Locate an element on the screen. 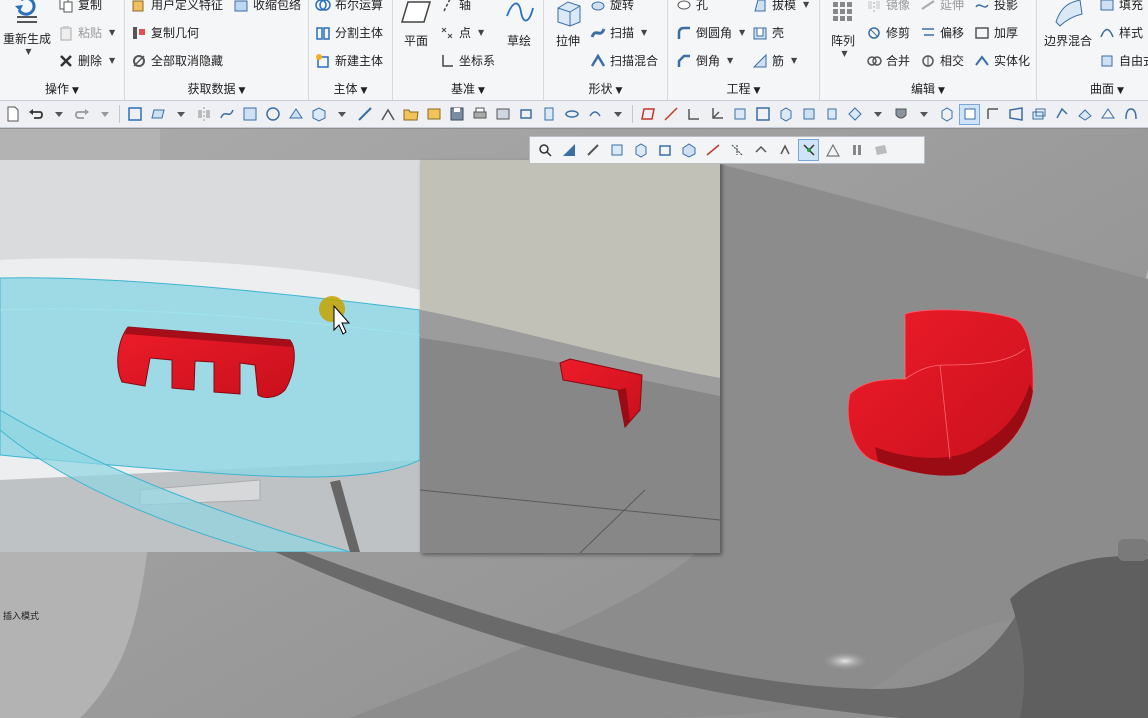  regenerate-dropdown-icon: ▼ is located at coordinates (28, 51).